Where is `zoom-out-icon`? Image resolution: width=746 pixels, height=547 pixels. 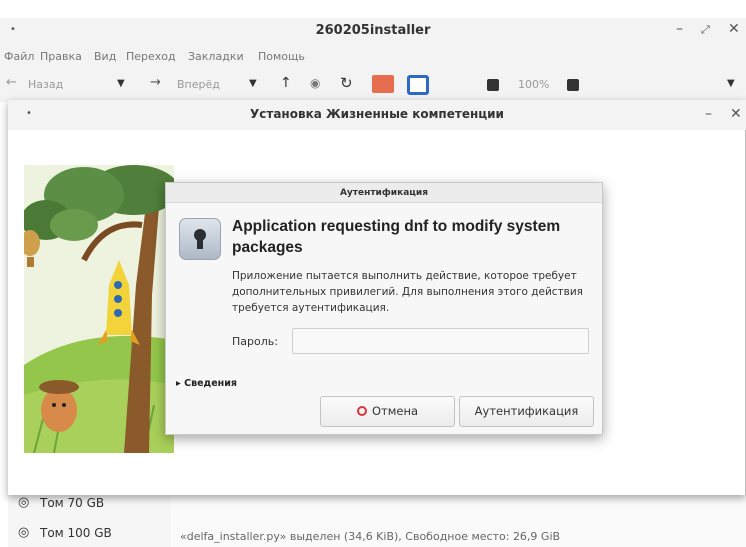 zoom-out-icon is located at coordinates (493, 85).